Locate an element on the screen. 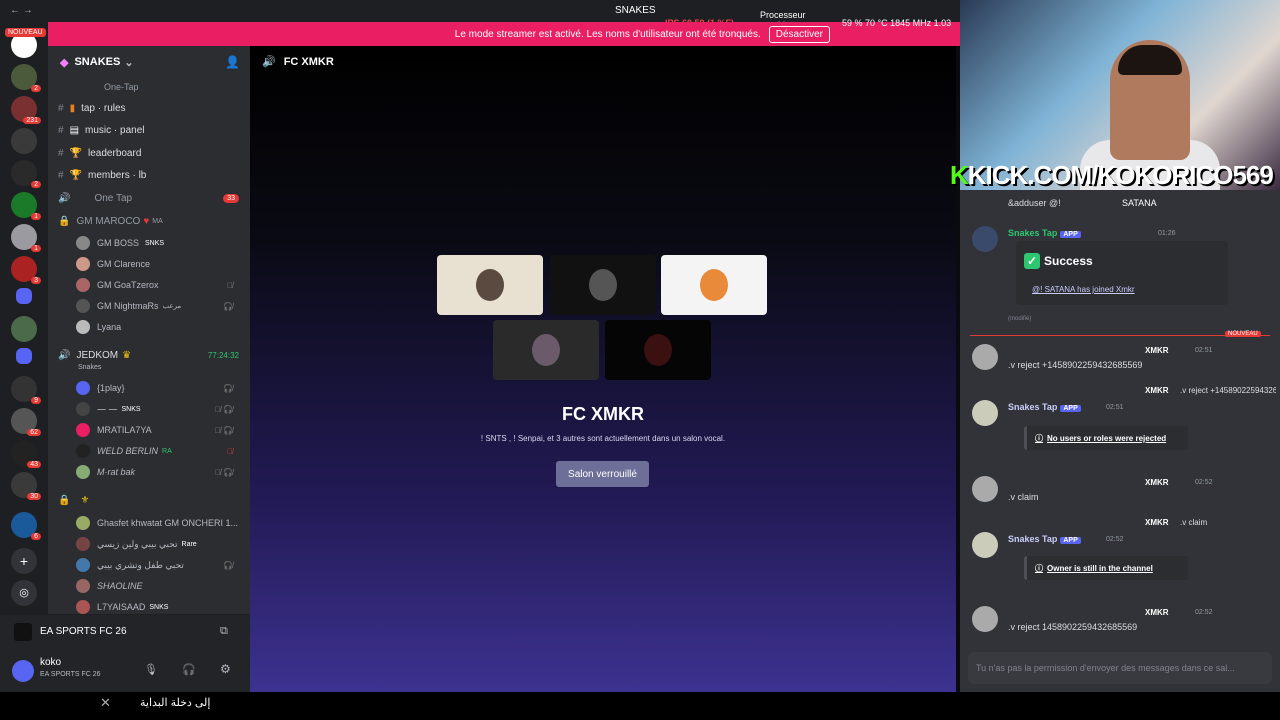 The width and height of the screenshot is (1280, 720). back-icon: ← → is located at coordinates (21, 10).